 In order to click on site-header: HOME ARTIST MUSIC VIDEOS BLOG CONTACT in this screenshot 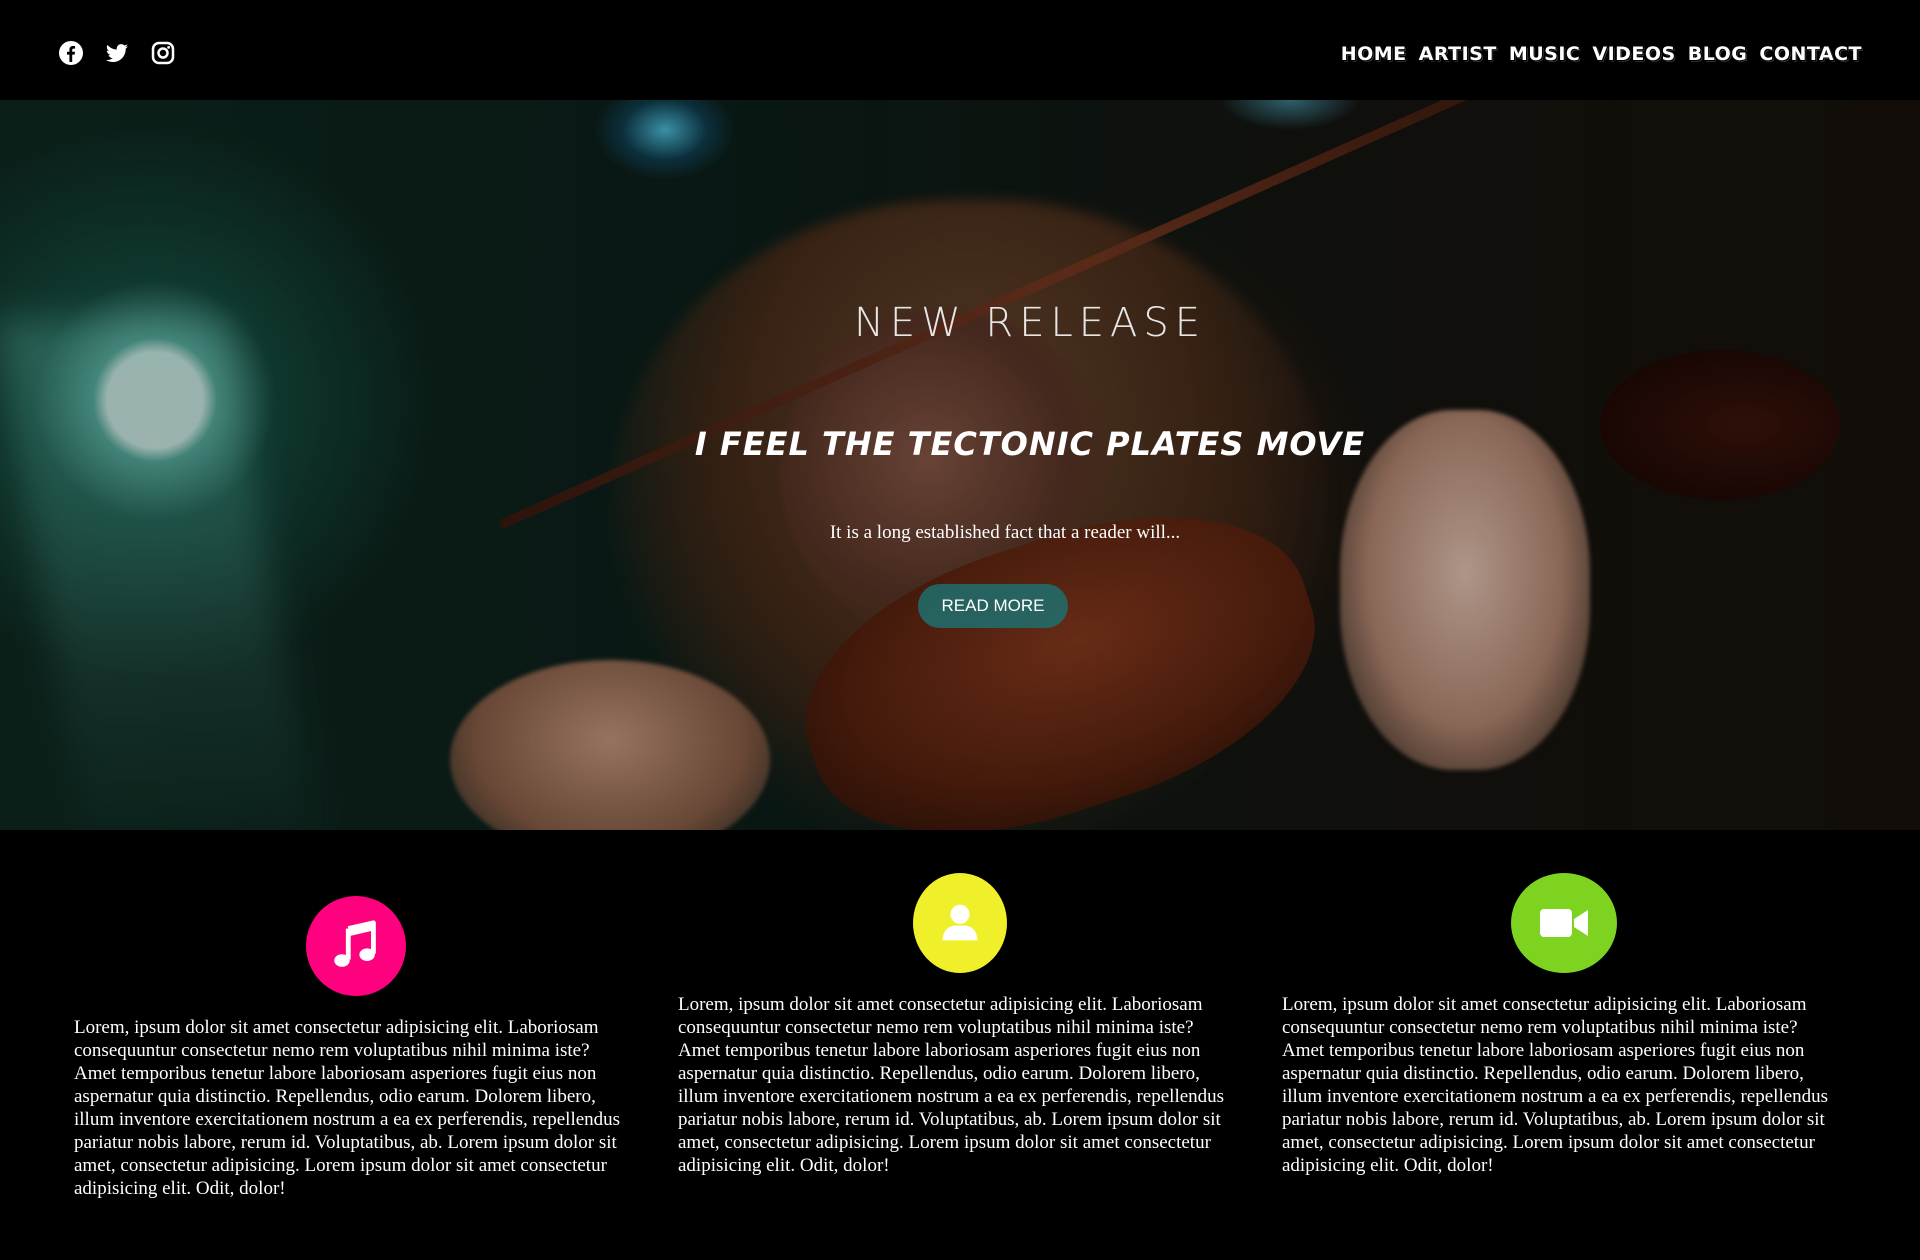, I will do `click(960, 50)`.